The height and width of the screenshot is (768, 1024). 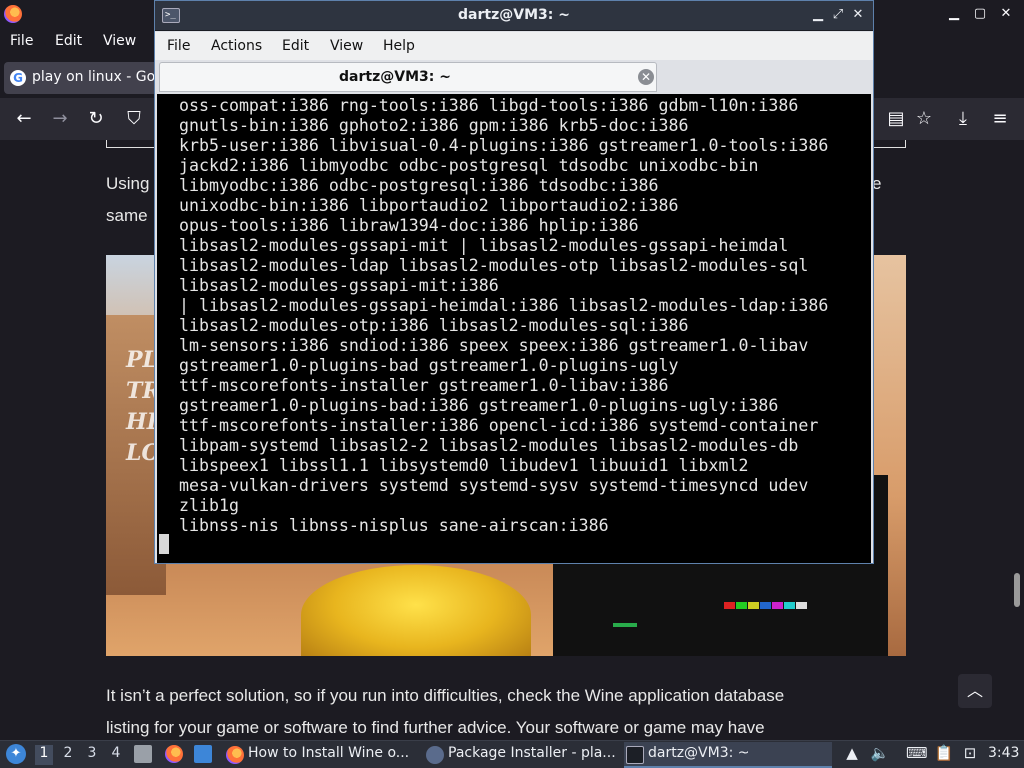 I want to click on clock: 3:43, so click(x=1003, y=753).